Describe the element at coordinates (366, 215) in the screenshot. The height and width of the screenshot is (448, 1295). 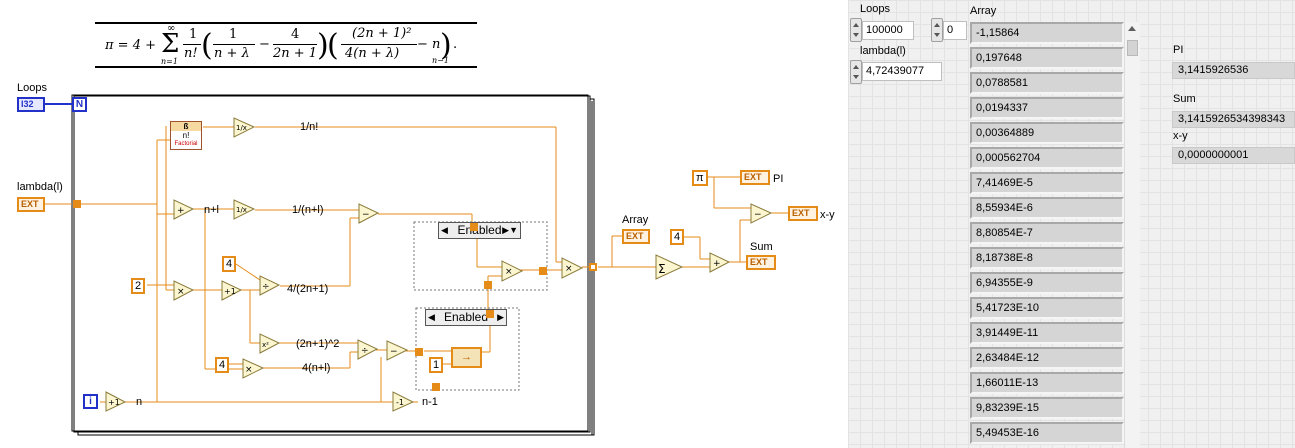
I see `sub-glyph: −` at that location.